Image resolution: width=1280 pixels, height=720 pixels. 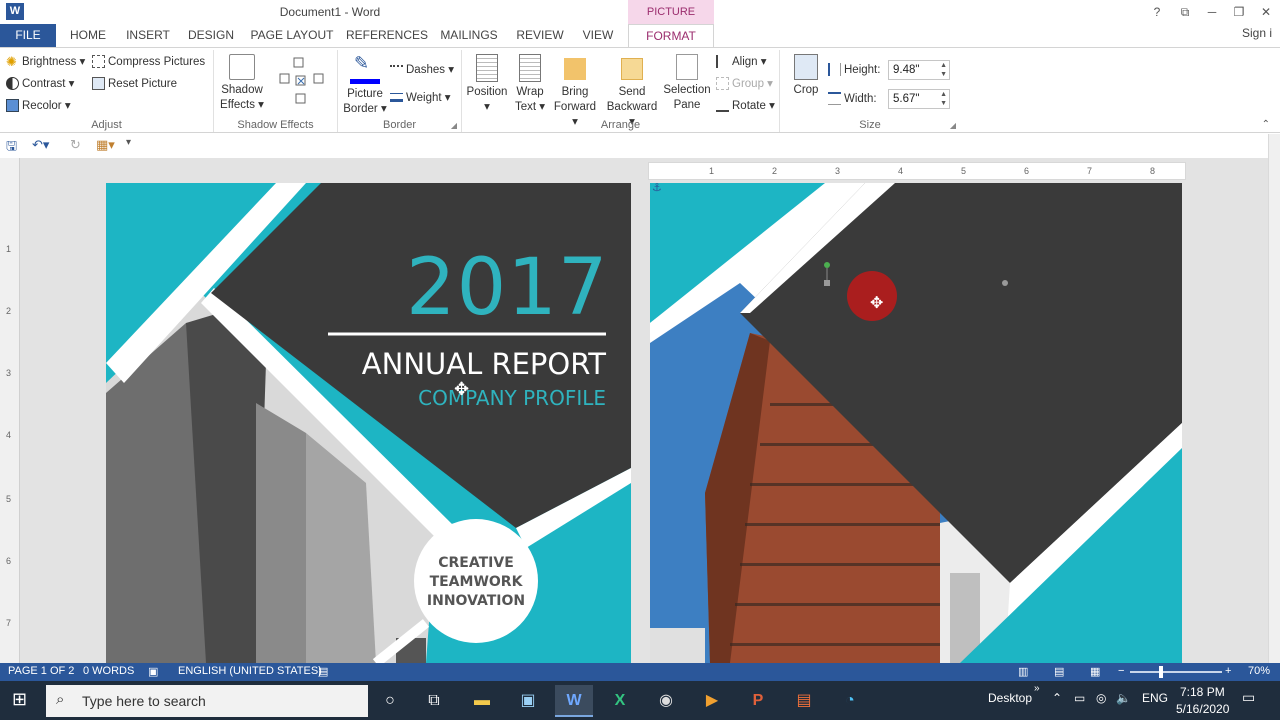 What do you see at coordinates (40, 145) in the screenshot?
I see `undo-icon: ↶▾` at bounding box center [40, 145].